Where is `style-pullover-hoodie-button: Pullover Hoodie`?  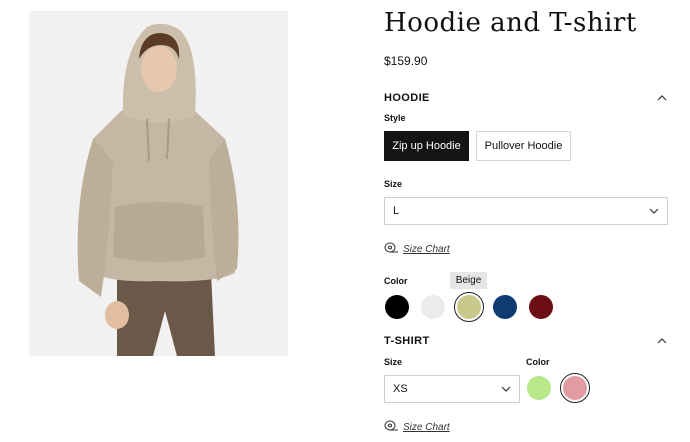 style-pullover-hoodie-button: Pullover Hoodie is located at coordinates (523, 146).